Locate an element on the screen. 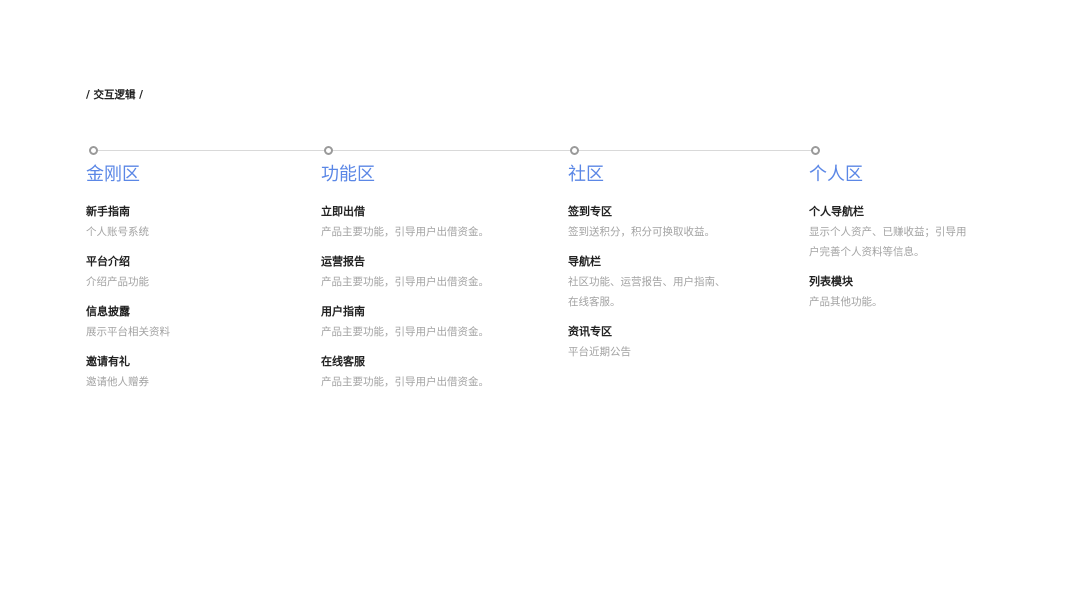 The height and width of the screenshot is (600, 1067). item-title: 信息披露 is located at coordinates (108, 311).